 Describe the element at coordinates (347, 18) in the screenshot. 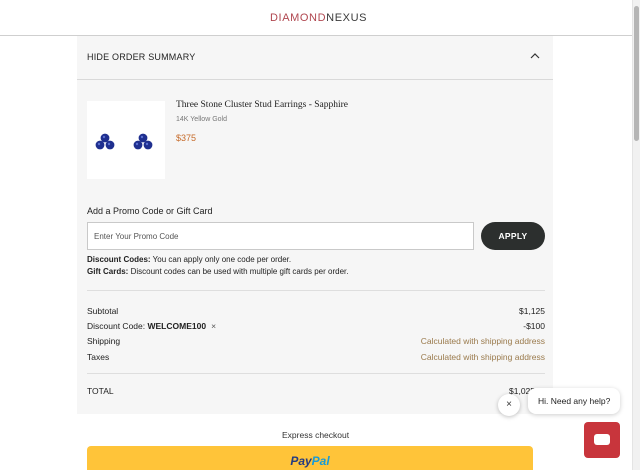

I see `logo-part-nexus: NEXUS` at that location.